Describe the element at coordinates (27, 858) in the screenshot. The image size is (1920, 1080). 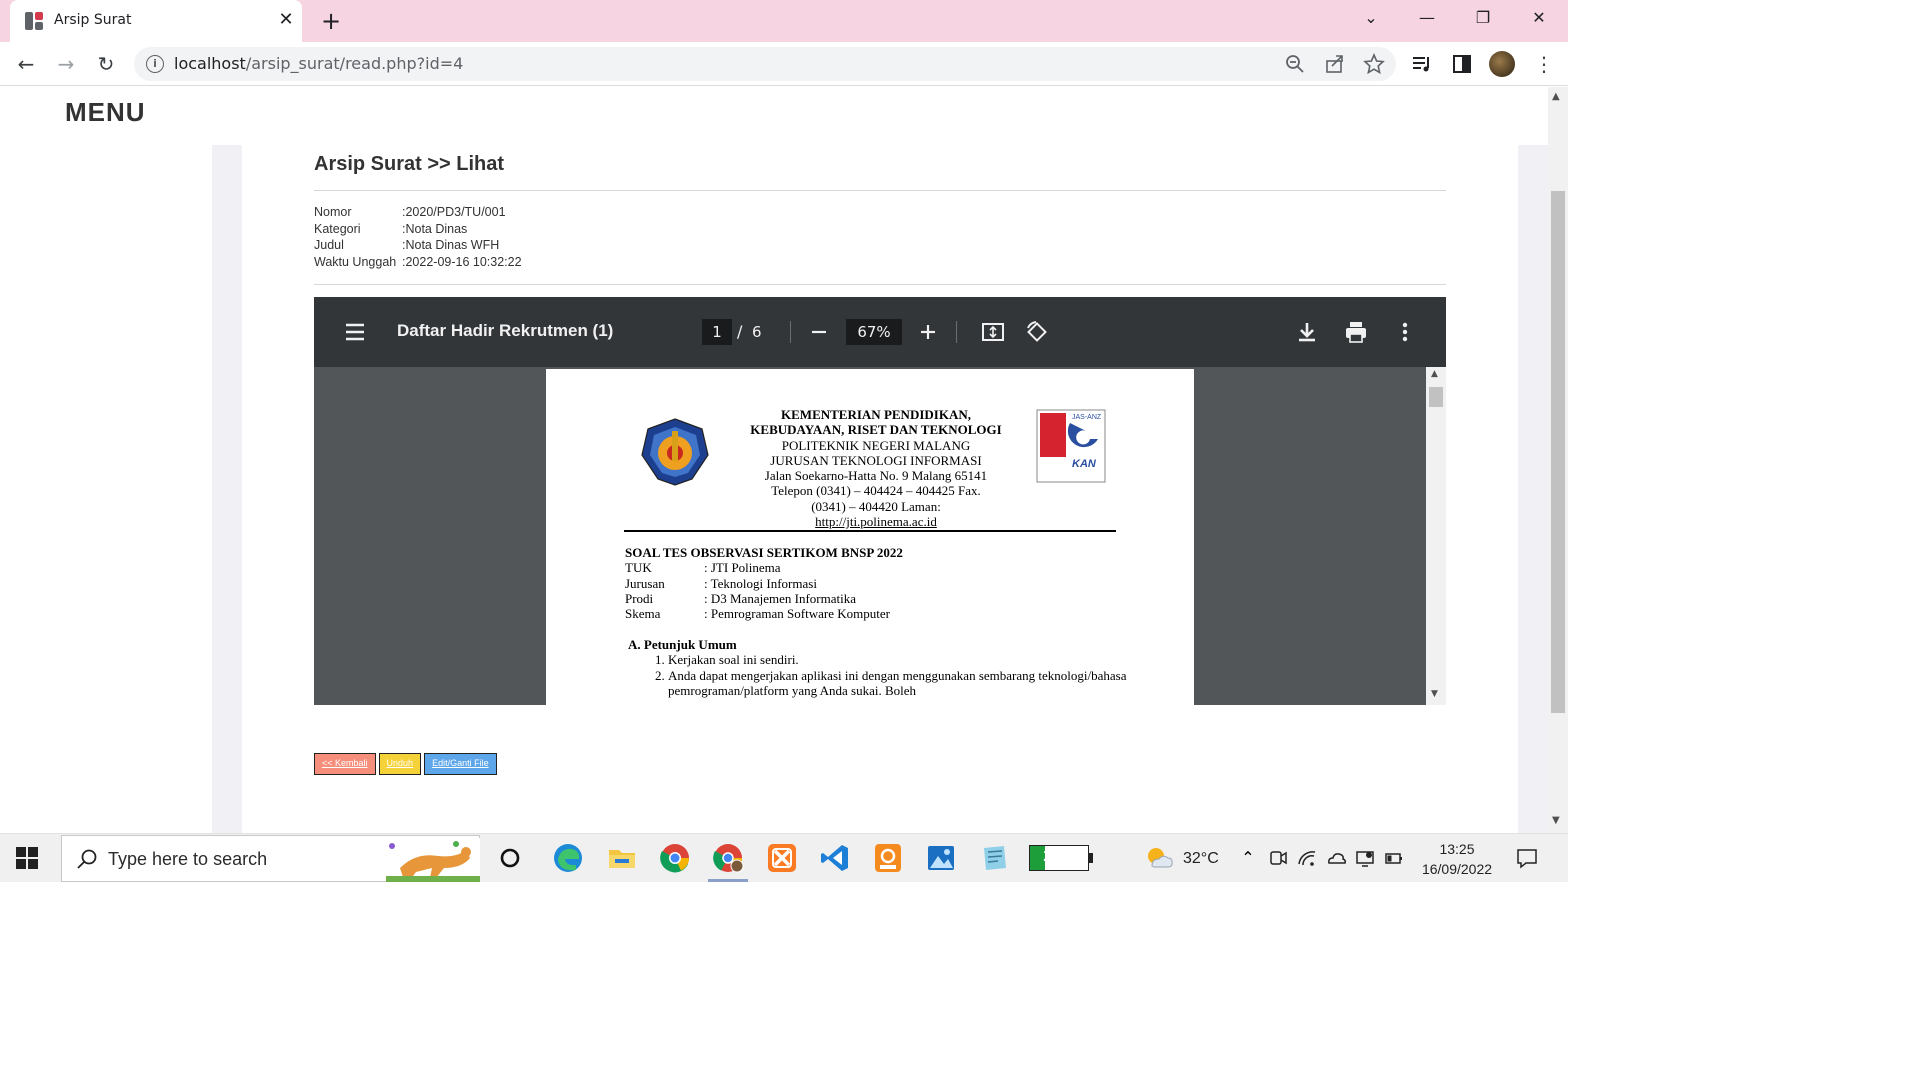
I see `windows-start-icon` at that location.